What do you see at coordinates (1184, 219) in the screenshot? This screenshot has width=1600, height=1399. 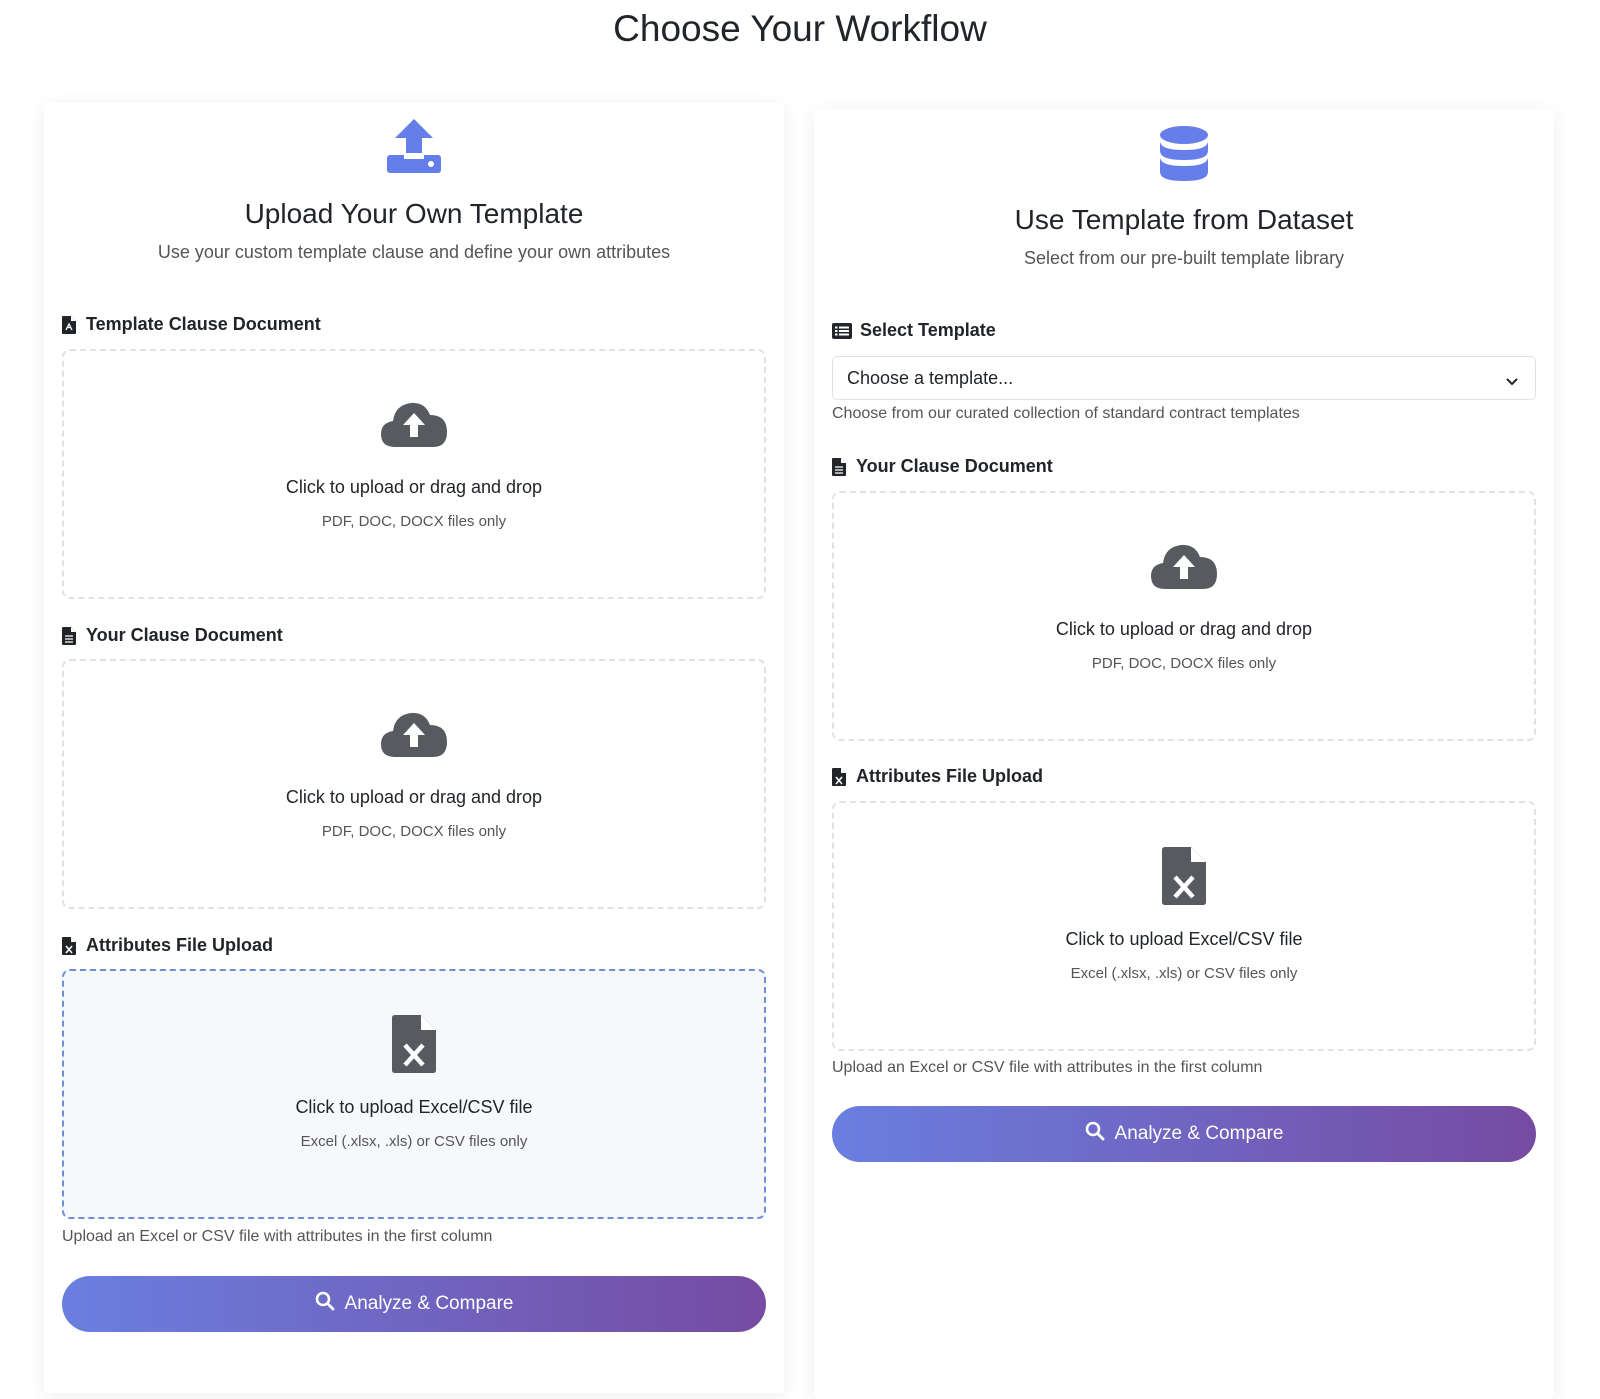 I see `card-title: Use Template from Dataset` at bounding box center [1184, 219].